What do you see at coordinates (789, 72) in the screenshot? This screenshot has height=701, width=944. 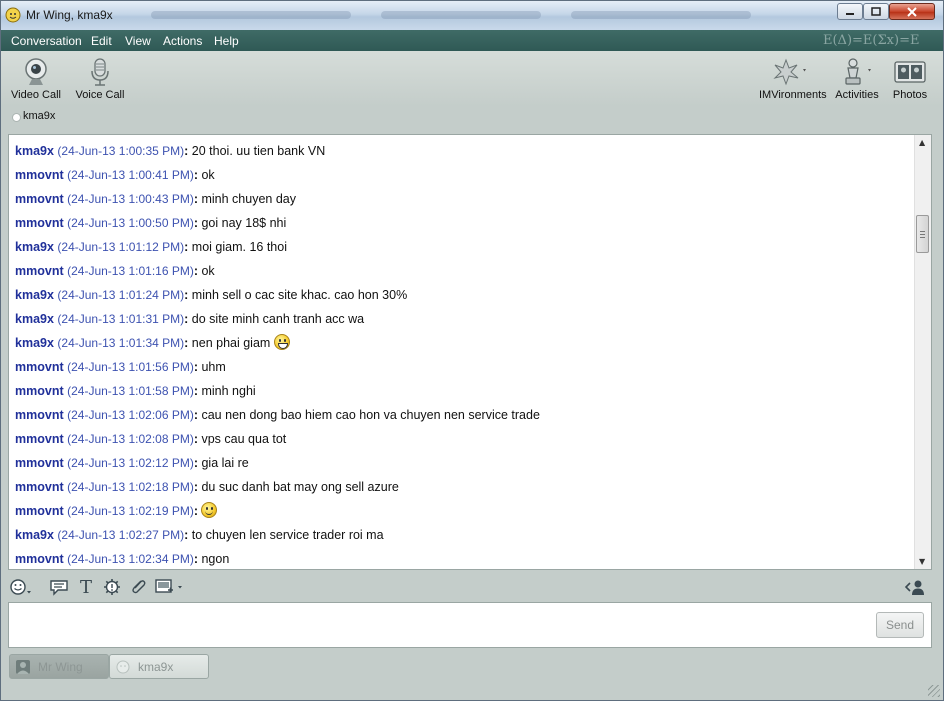 I see `imvironments-icon` at bounding box center [789, 72].